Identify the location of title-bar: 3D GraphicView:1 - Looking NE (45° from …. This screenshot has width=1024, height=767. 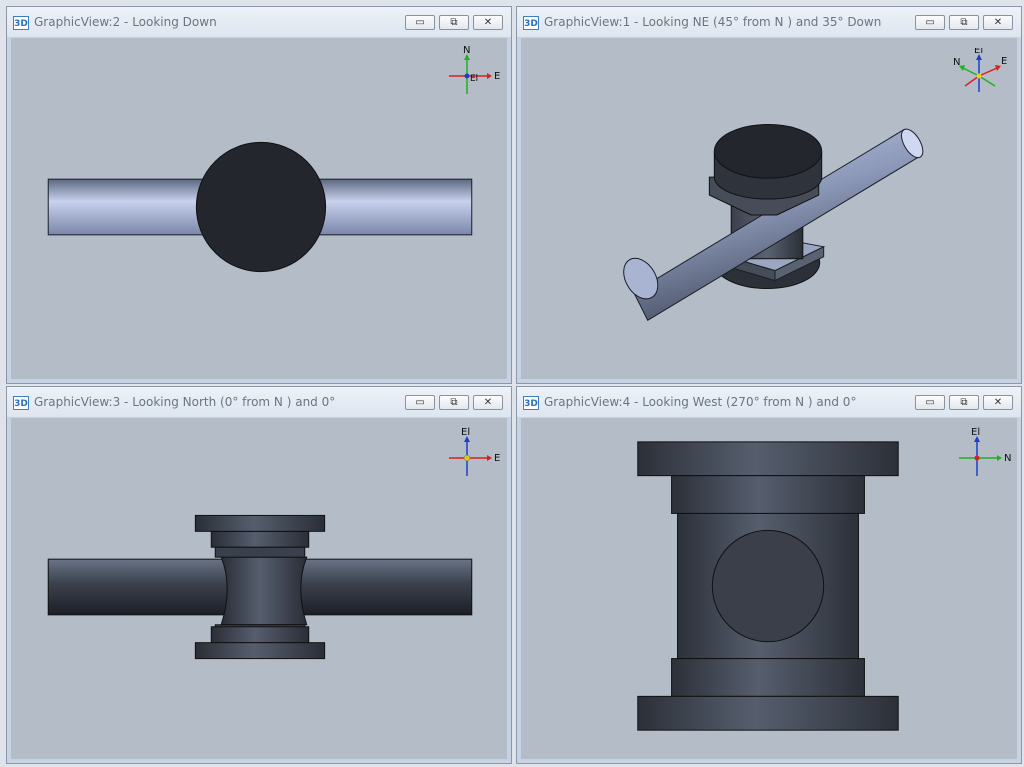
(769, 22).